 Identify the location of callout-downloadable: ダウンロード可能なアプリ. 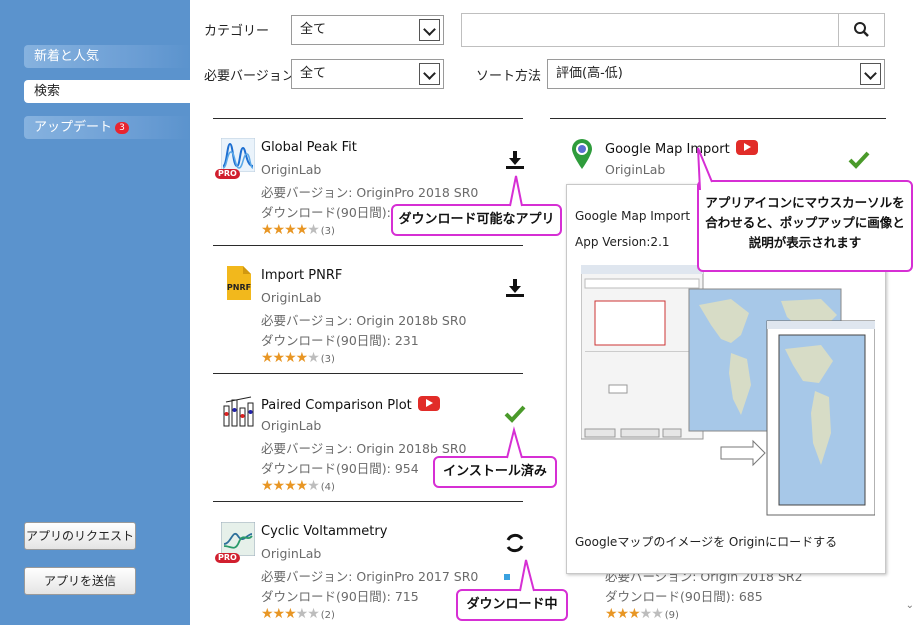
(476, 220).